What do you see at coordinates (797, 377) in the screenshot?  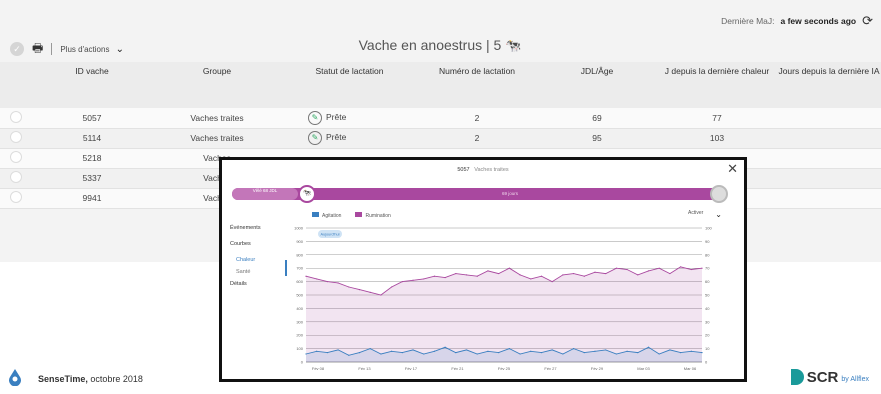 I see `scr-logo-icon` at bounding box center [797, 377].